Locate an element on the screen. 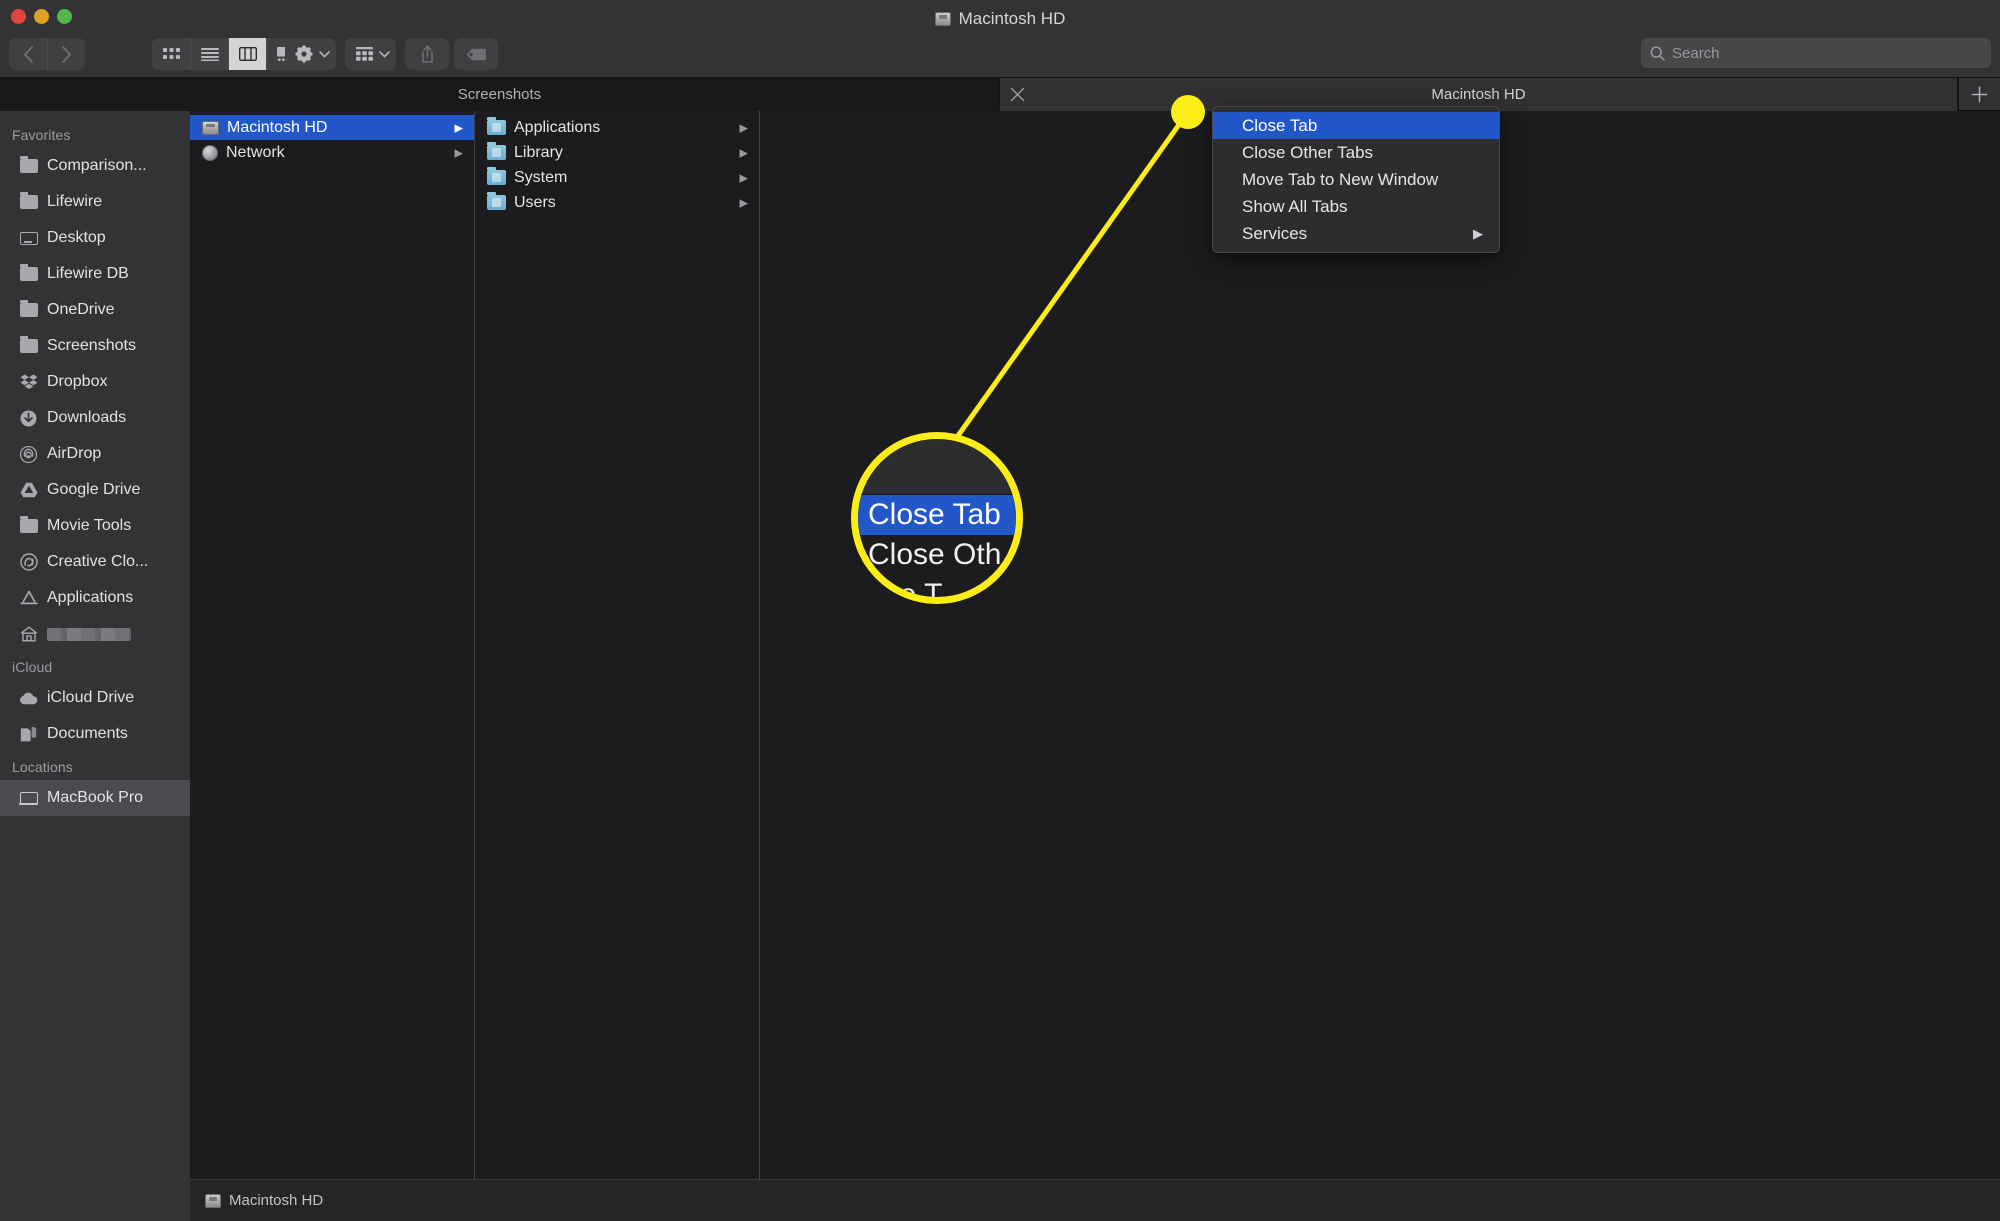 Image resolution: width=2000 pixels, height=1221 pixels. tags-button is located at coordinates (476, 54).